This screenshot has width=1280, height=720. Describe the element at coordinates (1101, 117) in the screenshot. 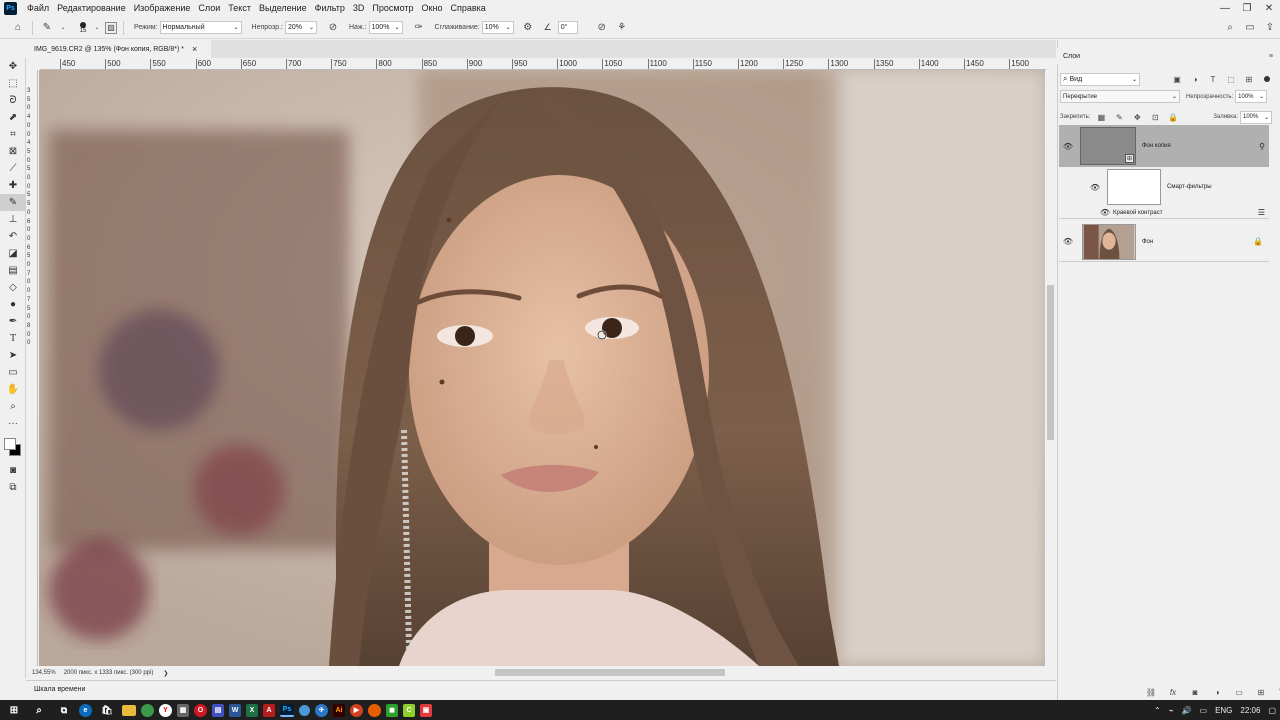

I see `lock-transparent-icon: ▦` at that location.